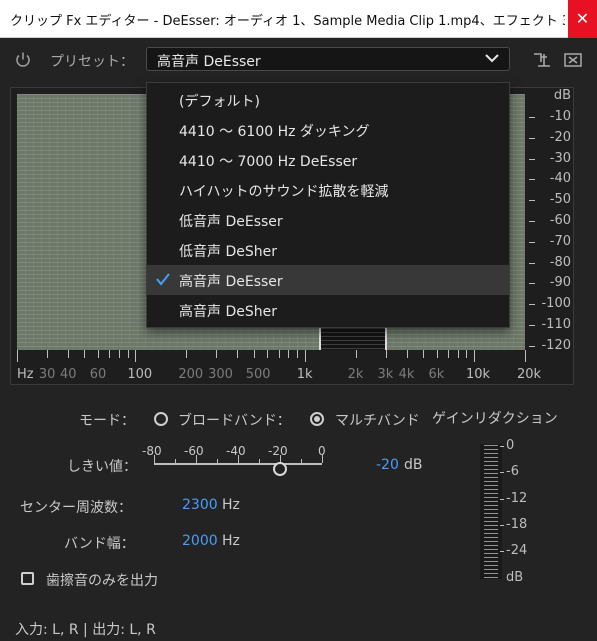  I want to click on x-tick-label: 1k, so click(304, 374).